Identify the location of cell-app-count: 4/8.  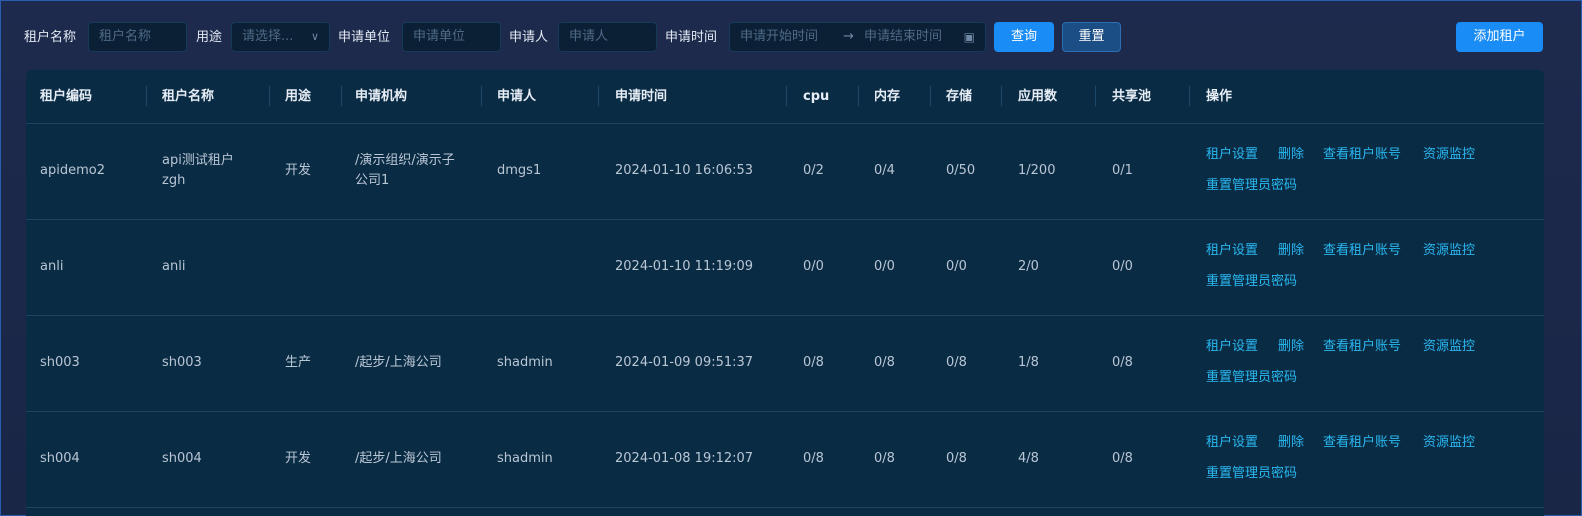
(1028, 458).